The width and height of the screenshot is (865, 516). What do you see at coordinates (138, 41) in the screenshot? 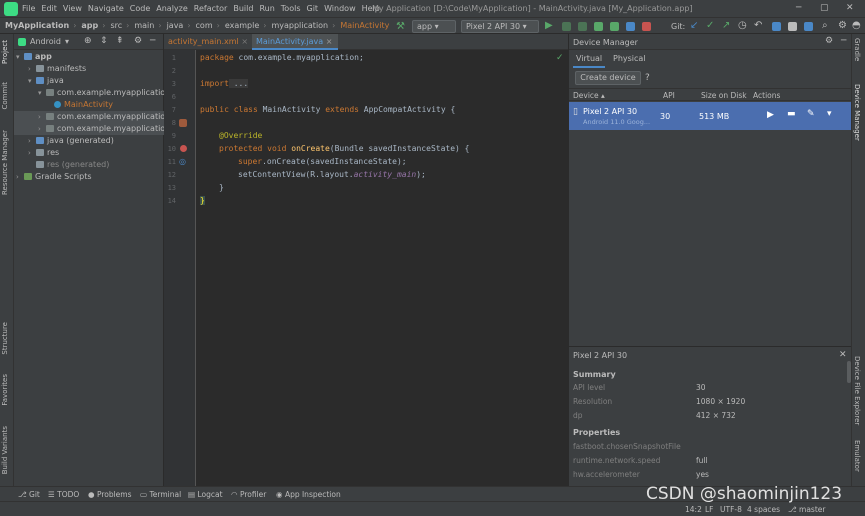
I see `project-settings-gear-icon: ⚙` at bounding box center [138, 41].